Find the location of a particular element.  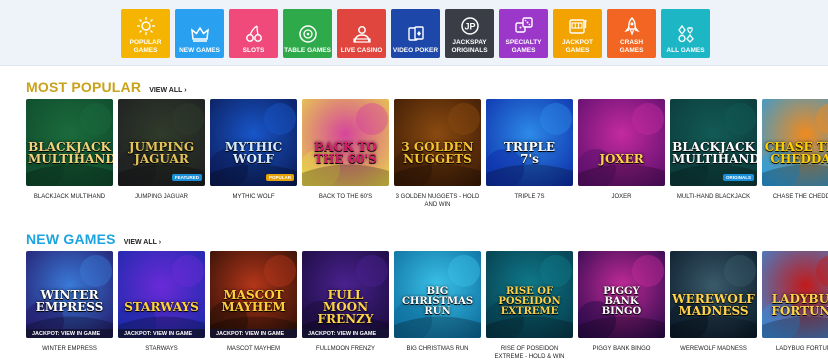

section-title-new-games: NEW GAMES is located at coordinates (71, 239).